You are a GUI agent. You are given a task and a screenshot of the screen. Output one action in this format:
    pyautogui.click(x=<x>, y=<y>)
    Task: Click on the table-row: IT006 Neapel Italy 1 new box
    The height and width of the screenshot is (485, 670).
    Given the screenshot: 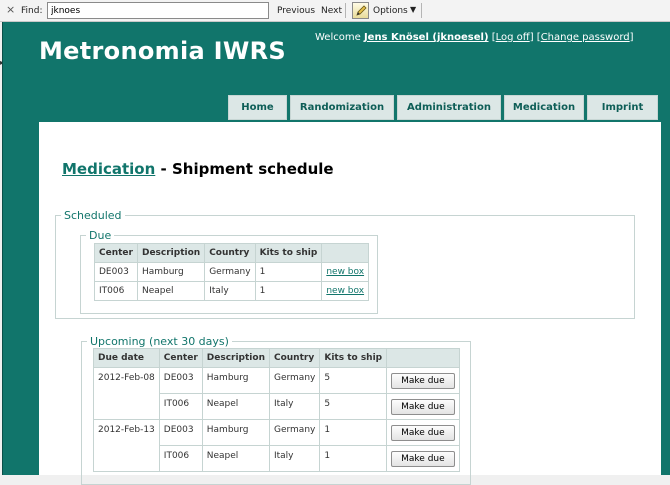 What is the action you would take?
    pyautogui.click(x=232, y=291)
    